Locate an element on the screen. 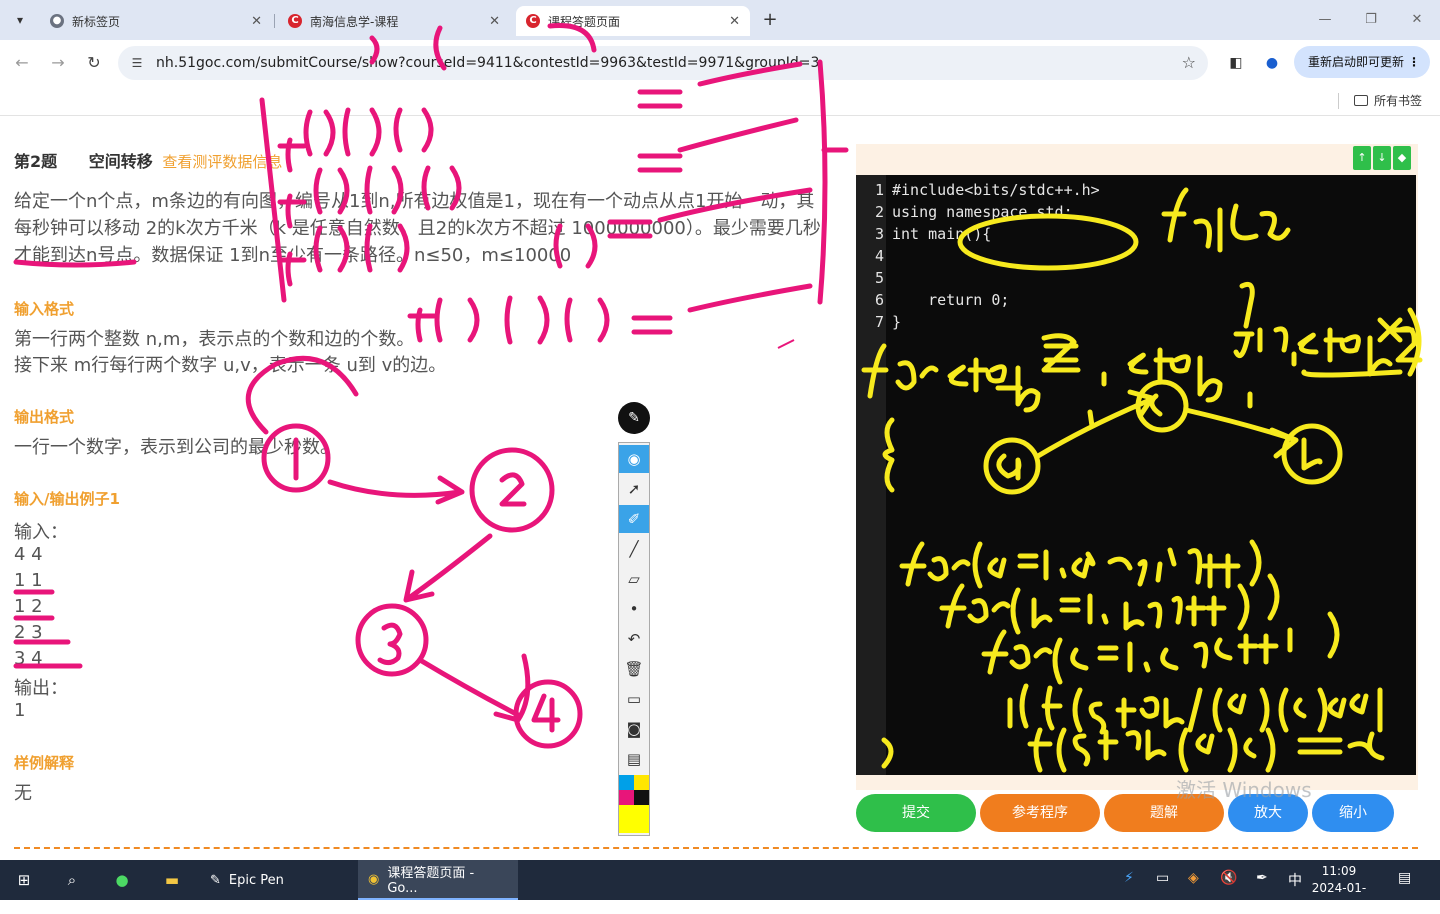 This screenshot has height=914, width=1440. input-format-line: 第一行两个整数 n,m，表示点的个数和边的个数。 is located at coordinates (214, 339).